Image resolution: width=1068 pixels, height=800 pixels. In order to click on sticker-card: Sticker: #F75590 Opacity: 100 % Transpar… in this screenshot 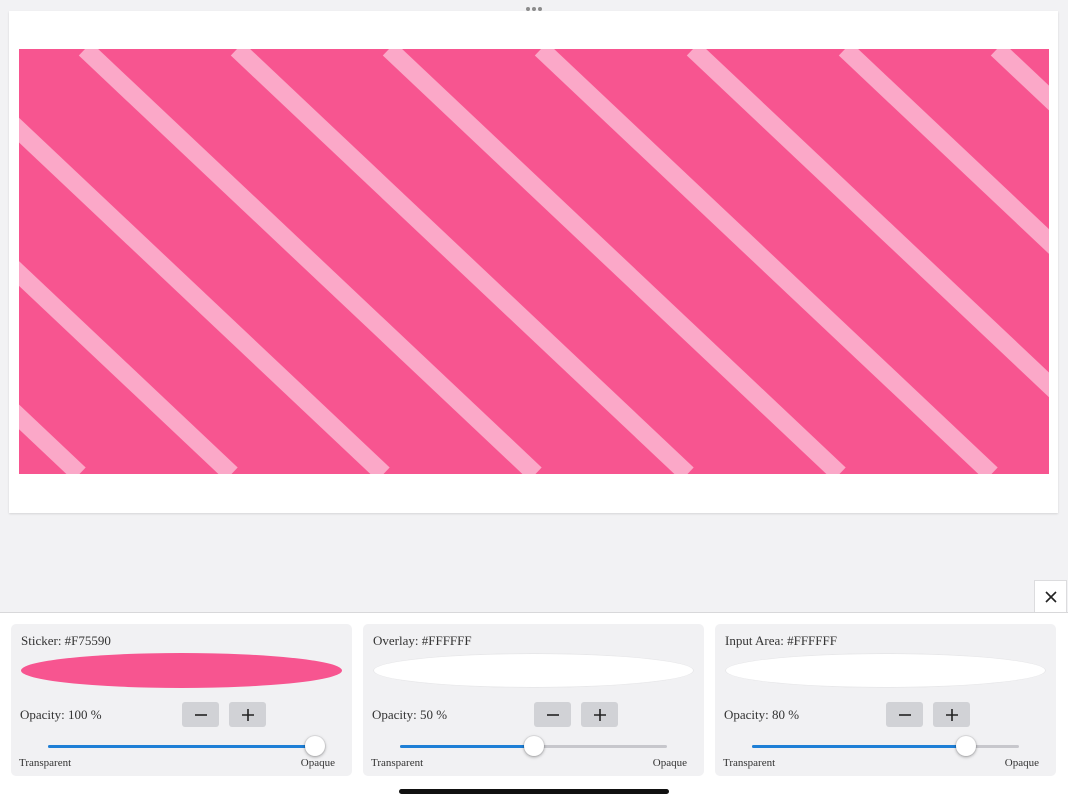, I will do `click(181, 700)`.